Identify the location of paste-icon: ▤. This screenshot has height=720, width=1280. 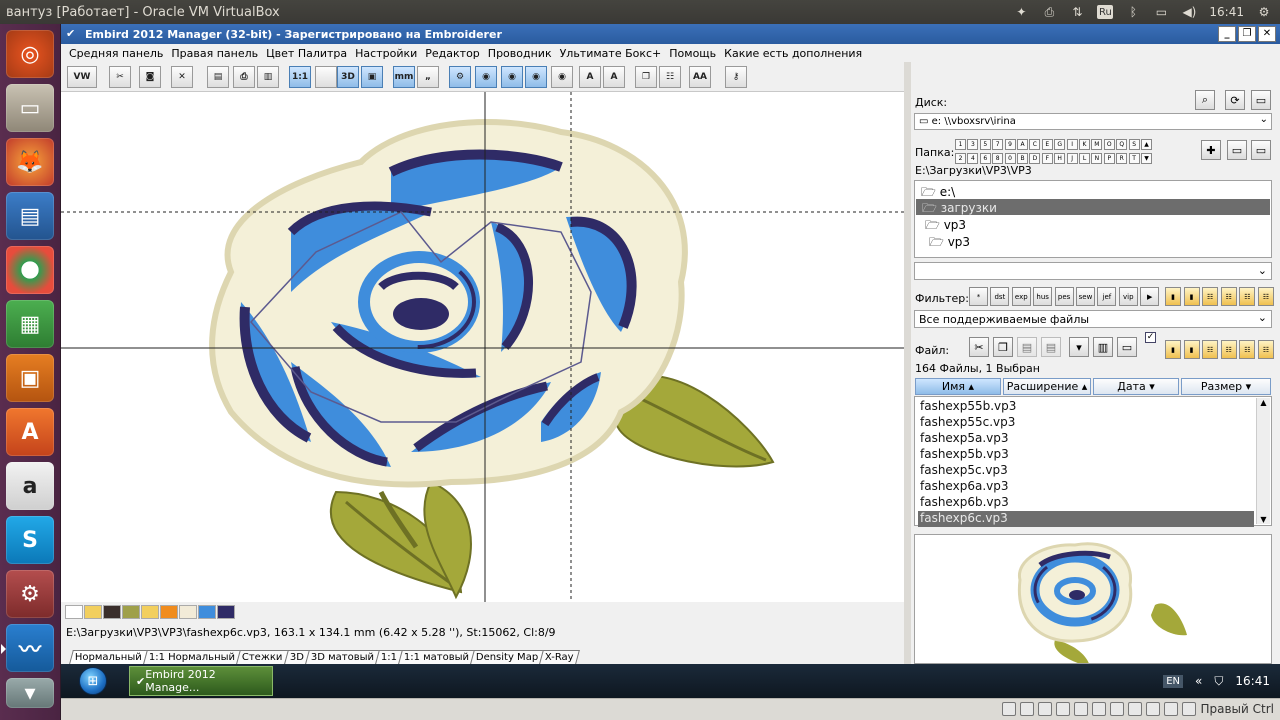
(1027, 347).